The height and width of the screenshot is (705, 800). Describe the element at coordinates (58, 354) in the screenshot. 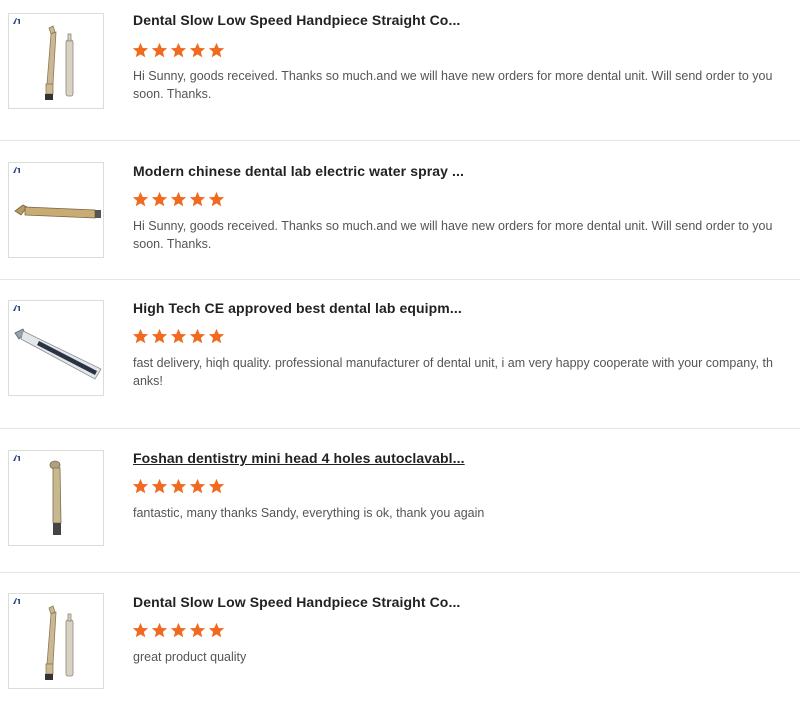

I see `contra-angle-handpiece-image` at that location.